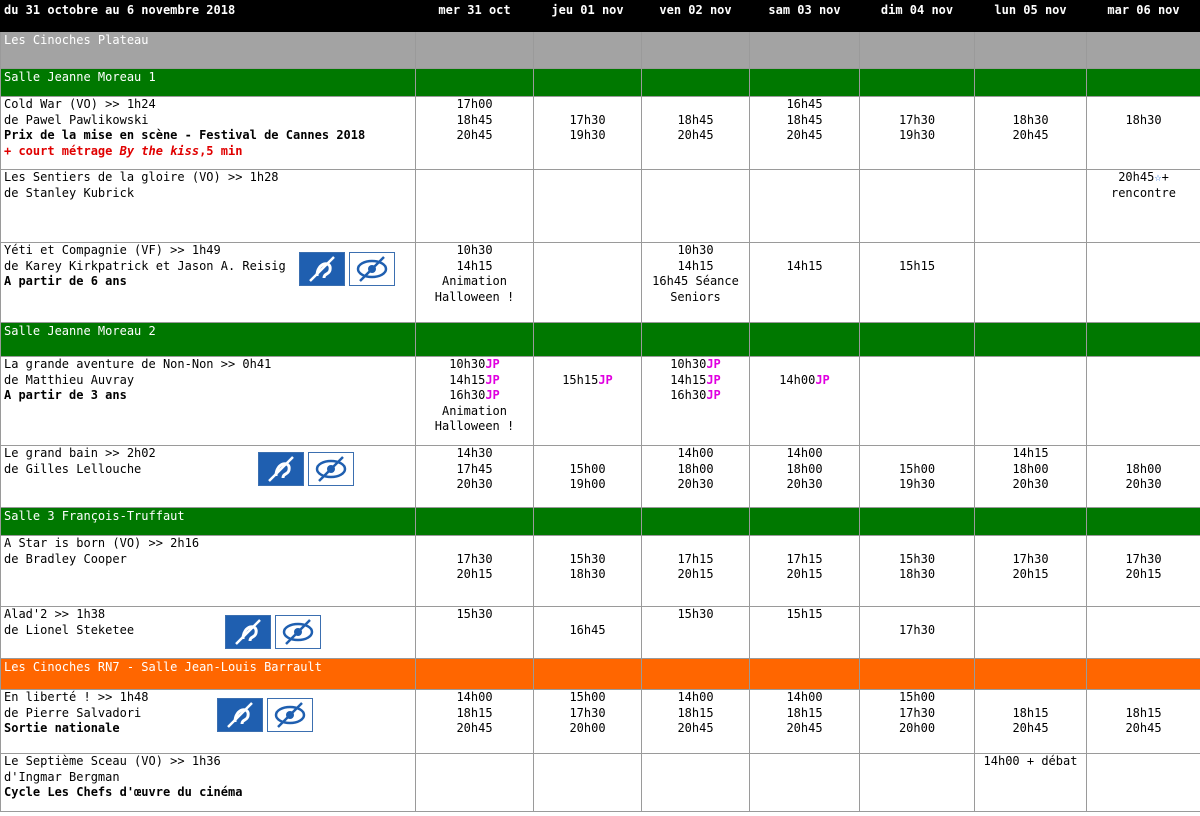 The width and height of the screenshot is (1200, 816). What do you see at coordinates (208, 615) in the screenshot?
I see `film-title: Alad'2 >> 1h38` at bounding box center [208, 615].